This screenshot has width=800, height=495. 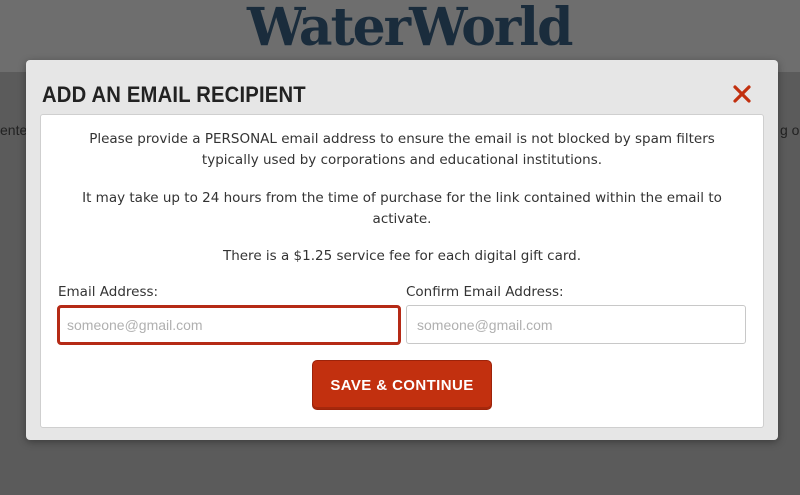 I want to click on logo-text: WaterWorld, so click(x=410, y=29).